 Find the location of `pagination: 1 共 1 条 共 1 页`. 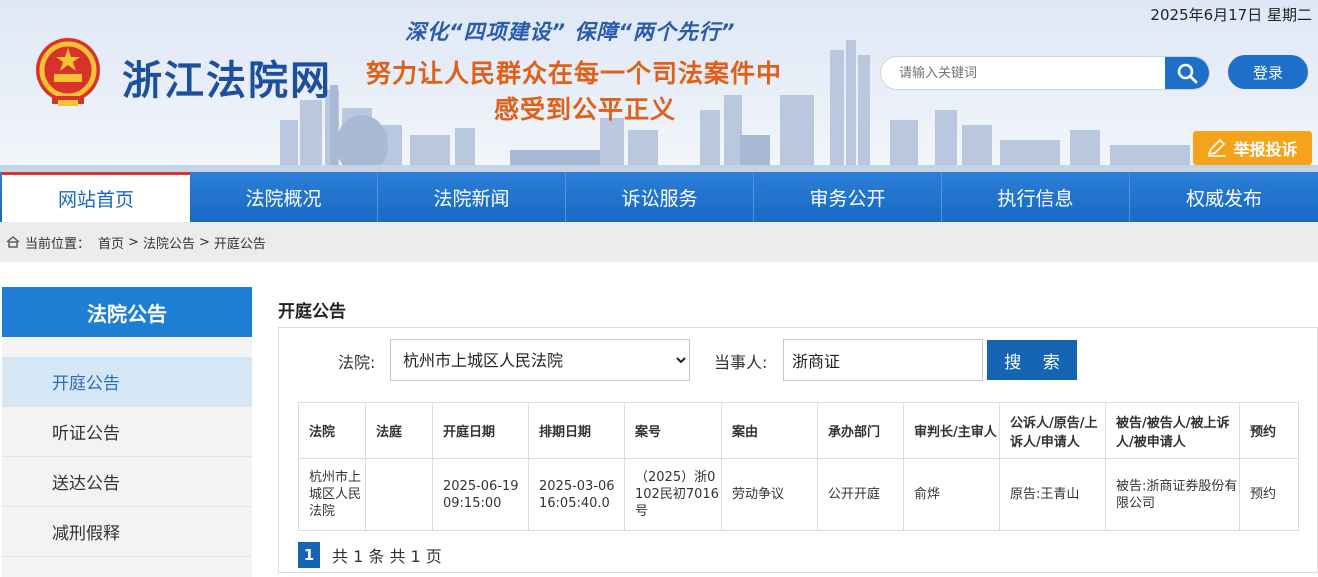

pagination: 1 共 1 条 共 1 页 is located at coordinates (370, 555).